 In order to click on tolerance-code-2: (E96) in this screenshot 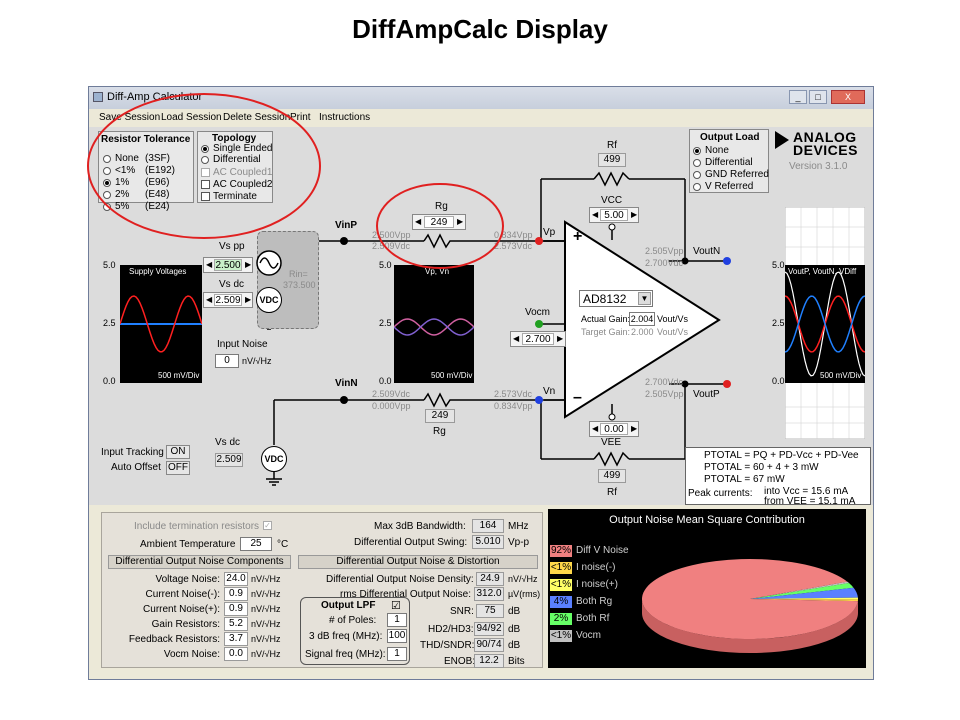, I will do `click(157, 182)`.